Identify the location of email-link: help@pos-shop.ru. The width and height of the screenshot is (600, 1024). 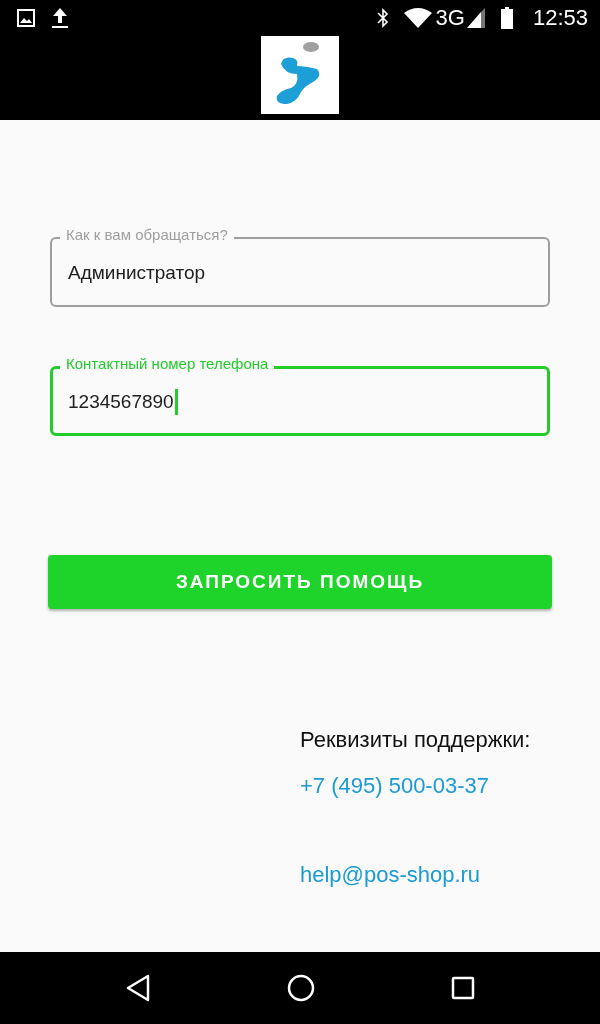
(390, 875).